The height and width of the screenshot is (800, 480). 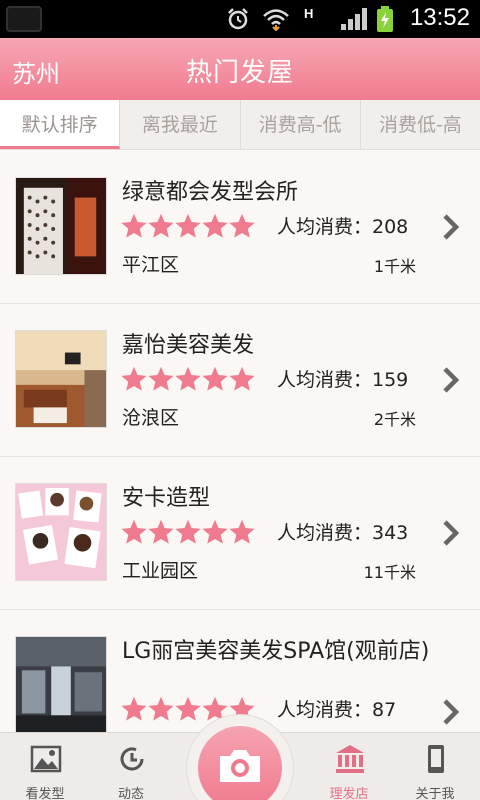 I want to click on status-bar: H 13:52, so click(x=240, y=19).